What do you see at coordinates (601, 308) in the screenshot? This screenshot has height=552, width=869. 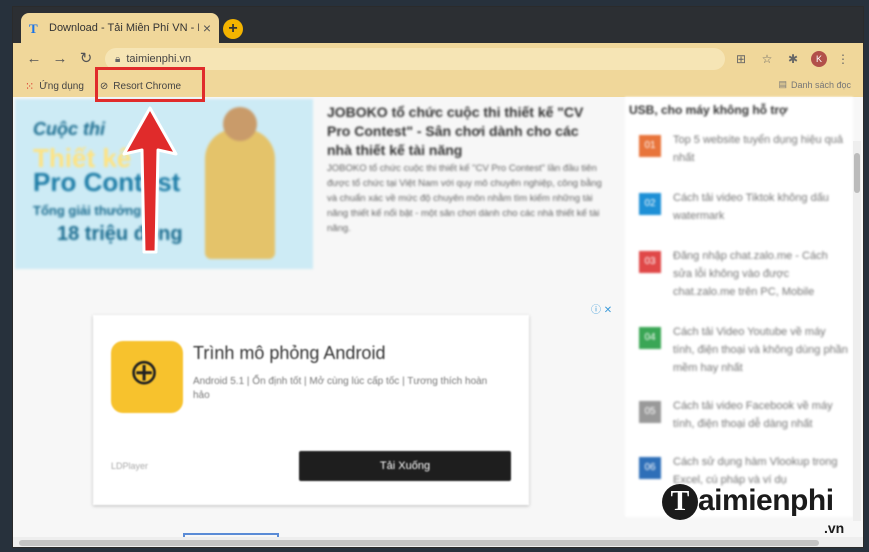 I see `ad-choices-icon: ⓘ ✕` at bounding box center [601, 308].